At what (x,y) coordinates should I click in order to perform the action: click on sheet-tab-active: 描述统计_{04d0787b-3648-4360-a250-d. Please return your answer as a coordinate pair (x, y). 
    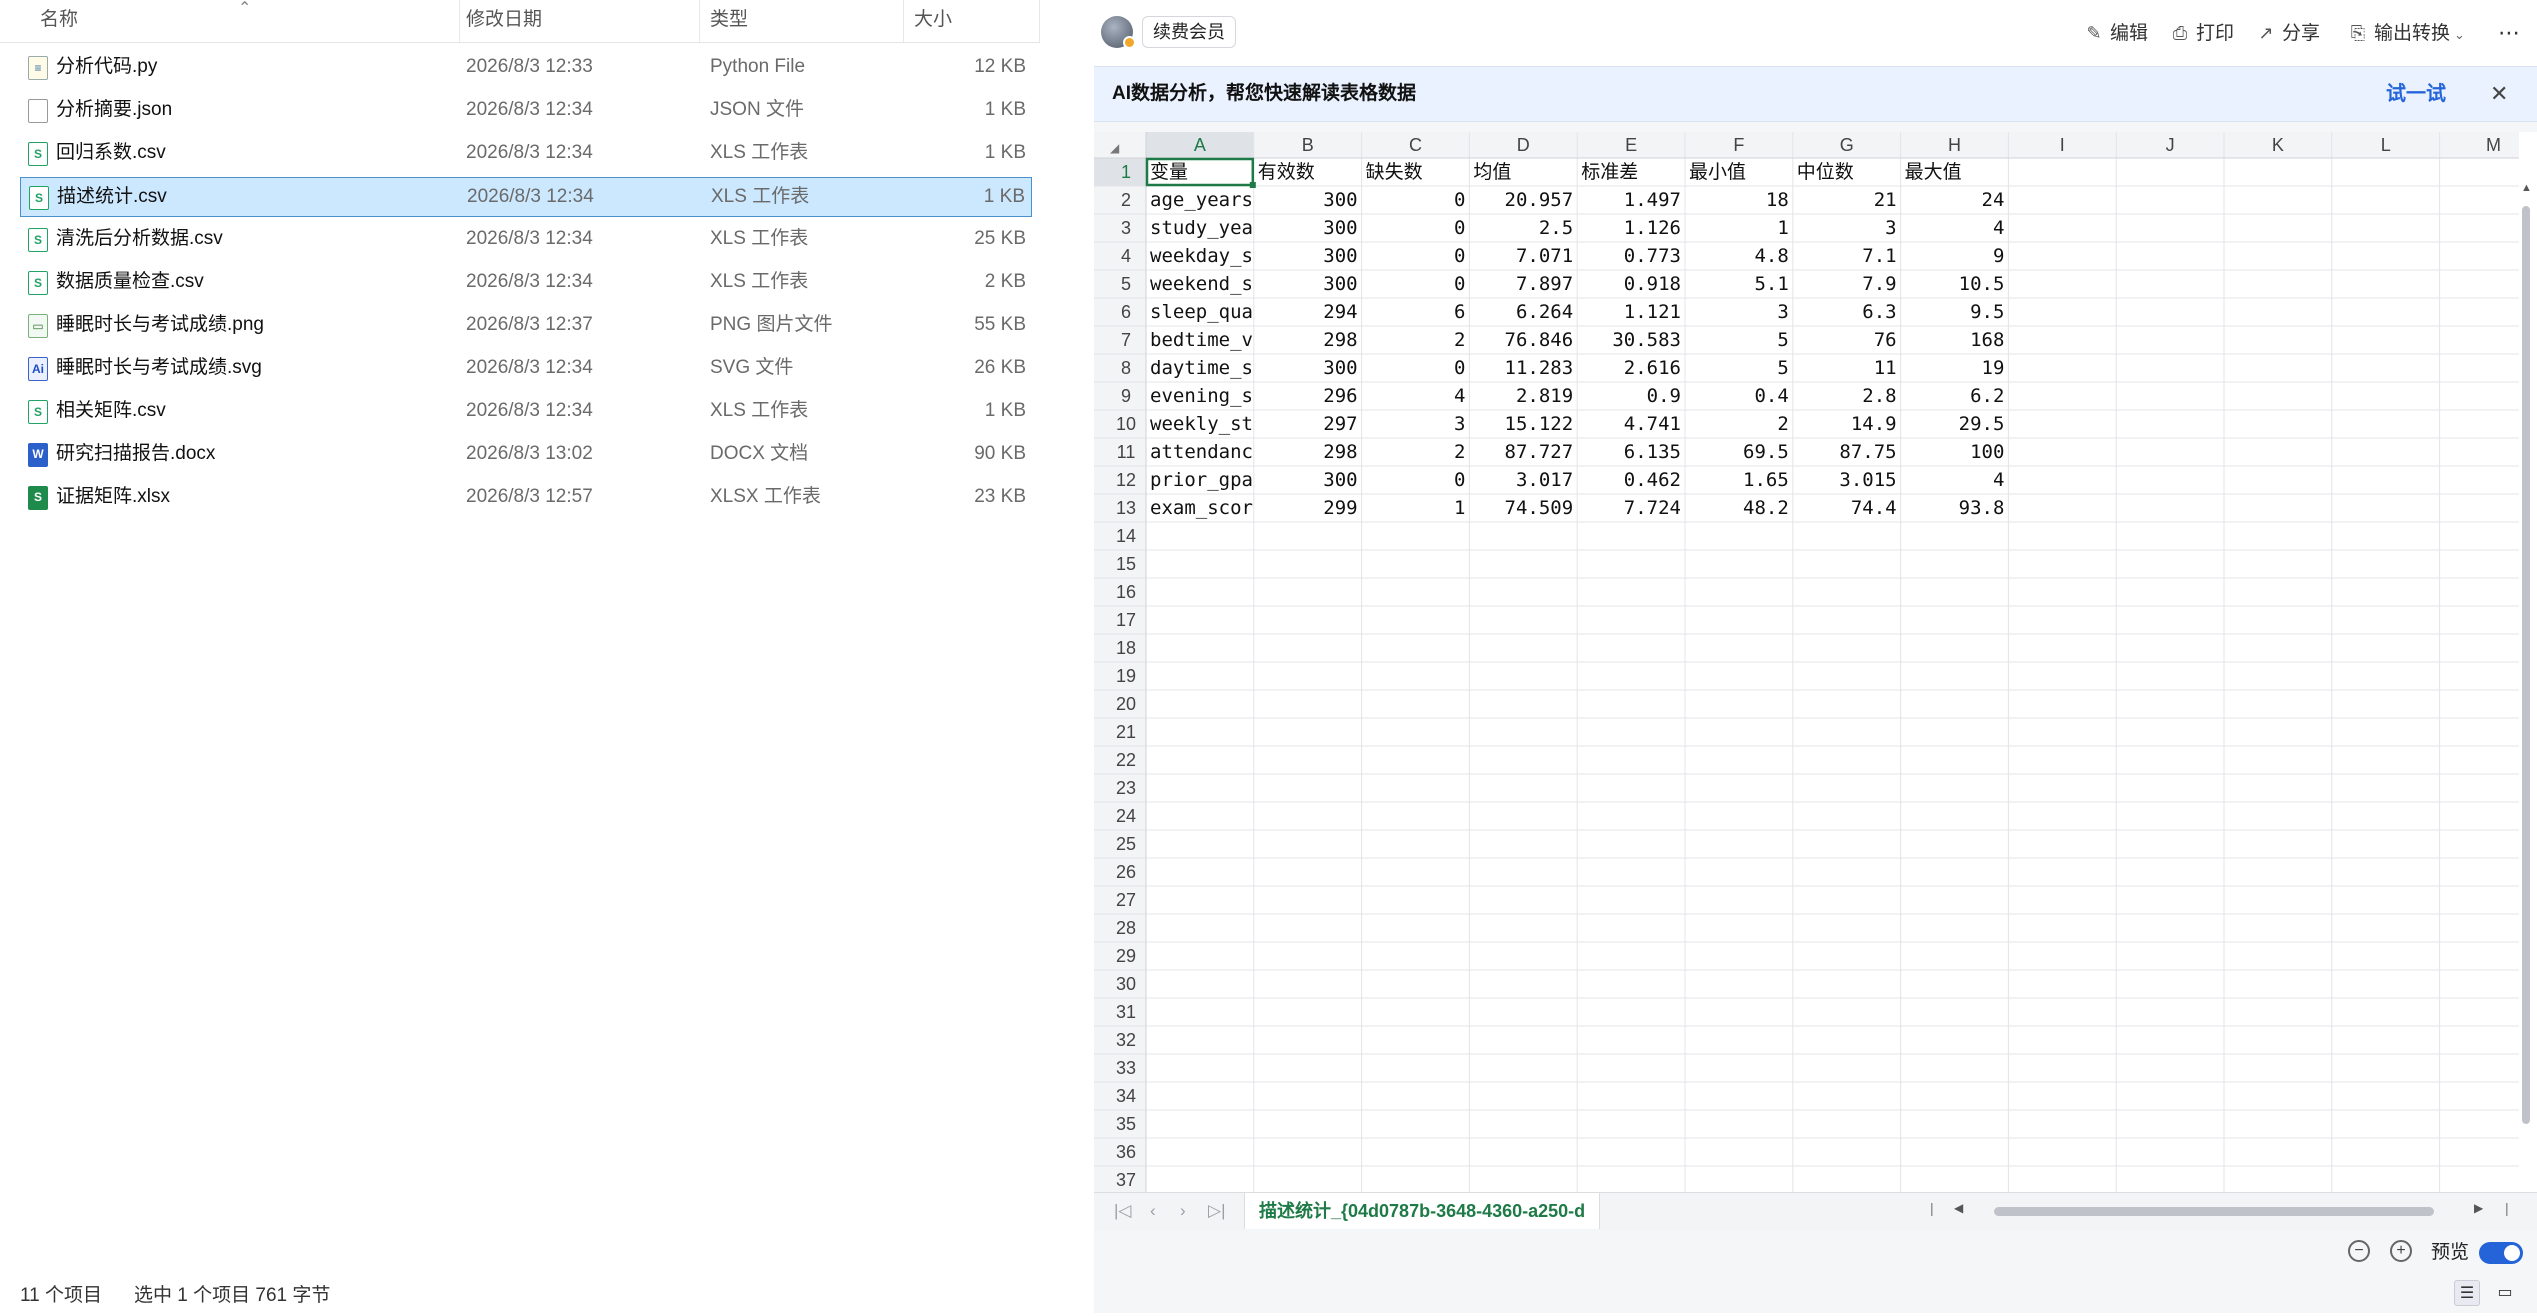
    Looking at the image, I should click on (1422, 1211).